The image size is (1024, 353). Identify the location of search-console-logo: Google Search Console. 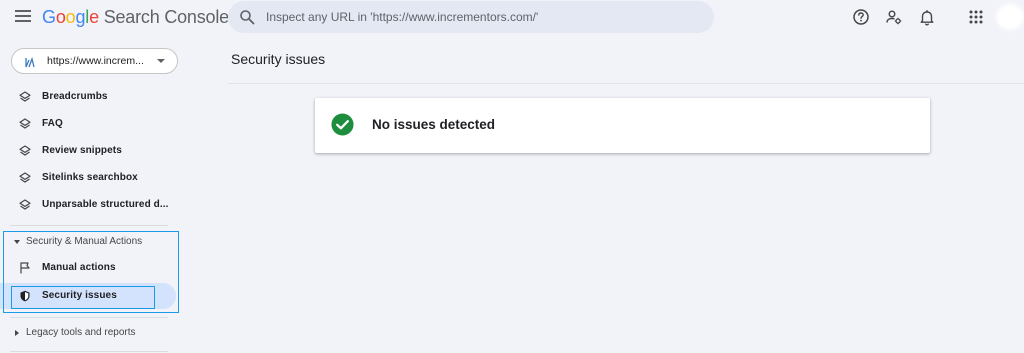
(135, 17).